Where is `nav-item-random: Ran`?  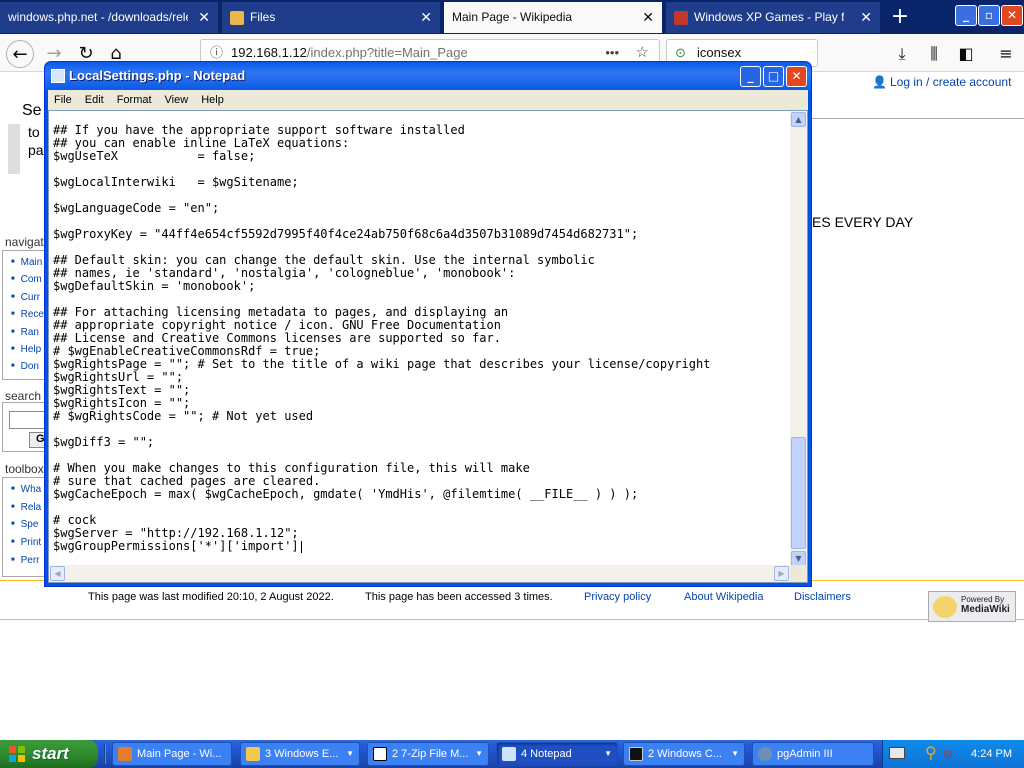 nav-item-random: Ran is located at coordinates (25, 332).